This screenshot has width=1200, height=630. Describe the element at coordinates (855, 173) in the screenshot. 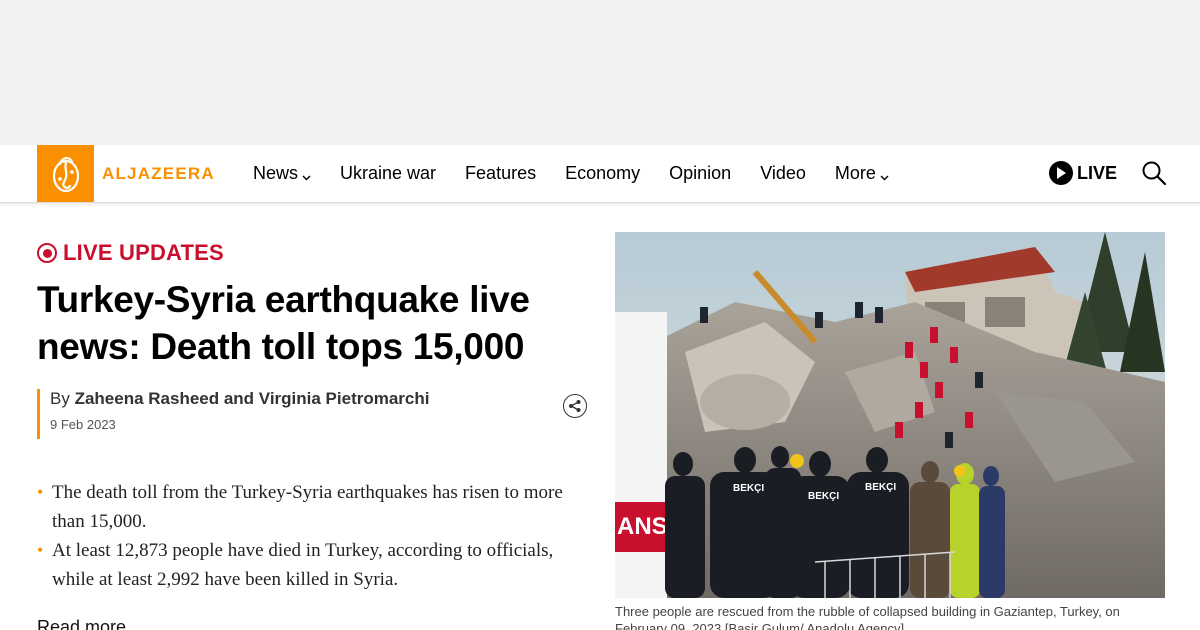

I see `nav-item-label: More` at that location.